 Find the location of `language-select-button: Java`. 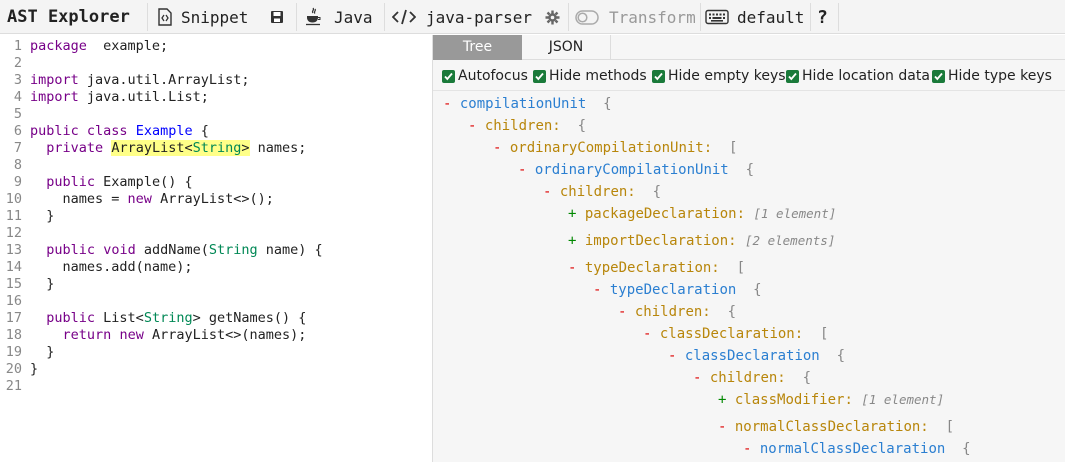

language-select-button: Java is located at coordinates (338, 17).